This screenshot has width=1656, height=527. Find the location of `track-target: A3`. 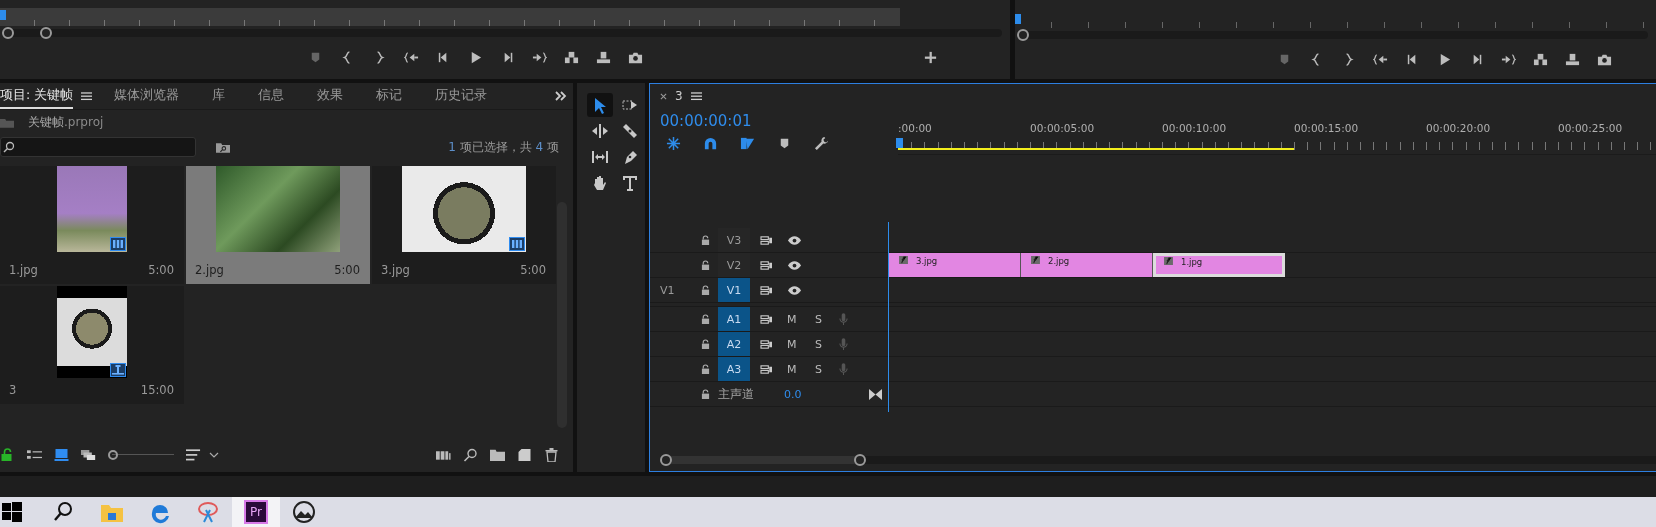

track-target: A3 is located at coordinates (734, 369).